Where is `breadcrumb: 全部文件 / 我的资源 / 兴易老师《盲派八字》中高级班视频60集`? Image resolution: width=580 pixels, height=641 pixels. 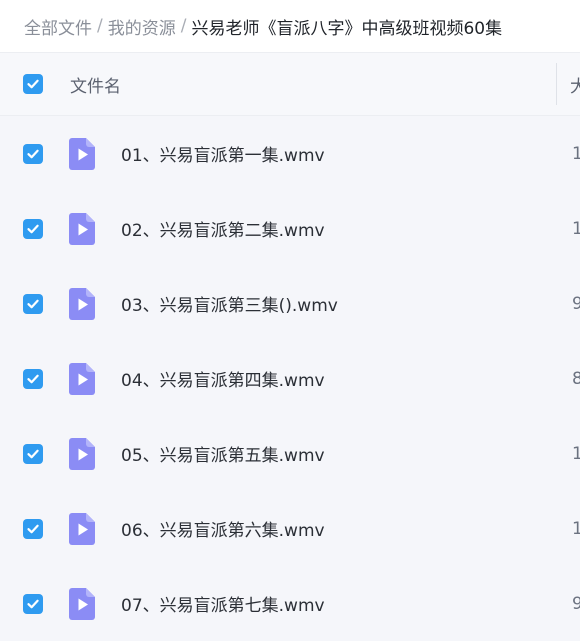 breadcrumb: 全部文件 / 我的资源 / 兴易老师《盲派八字》中高级班视频60集 is located at coordinates (290, 26).